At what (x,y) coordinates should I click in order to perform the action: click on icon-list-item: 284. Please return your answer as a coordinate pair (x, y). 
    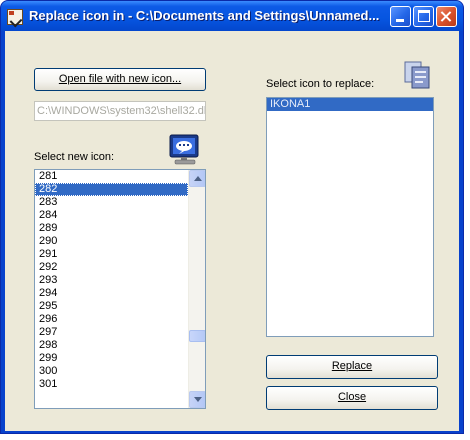
    Looking at the image, I should click on (111, 215).